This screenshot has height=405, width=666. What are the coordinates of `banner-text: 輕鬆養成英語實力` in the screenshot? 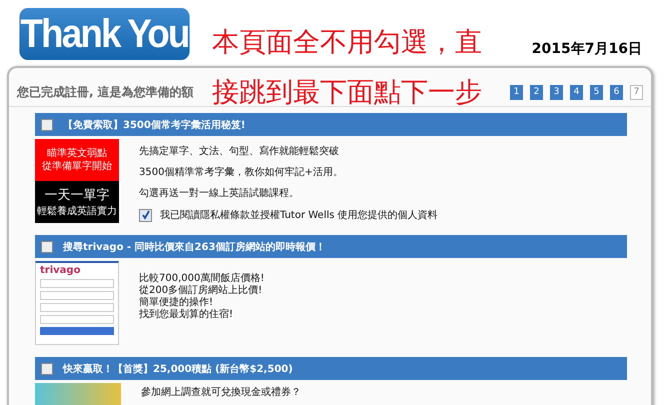 It's located at (77, 211).